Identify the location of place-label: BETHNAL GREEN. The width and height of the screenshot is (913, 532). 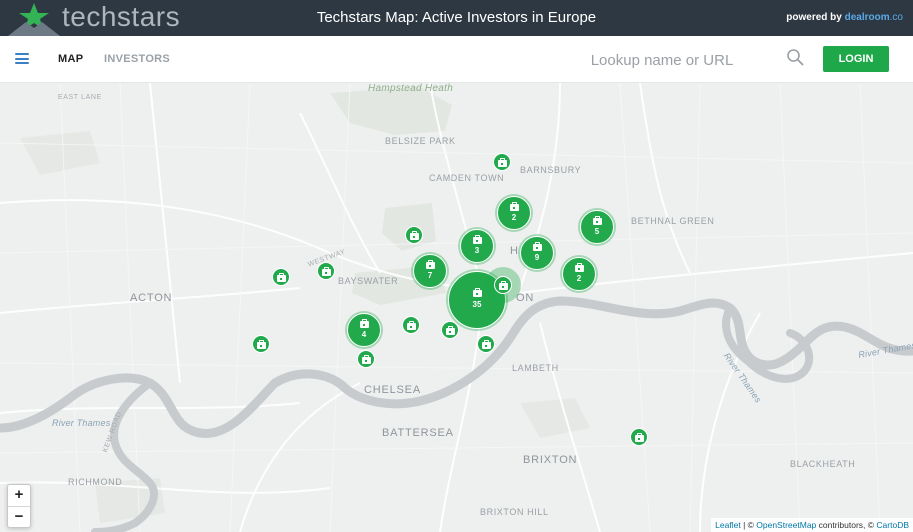
(673, 221).